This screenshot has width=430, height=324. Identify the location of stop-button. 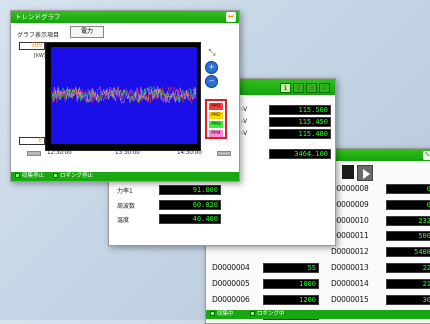
(348, 172).